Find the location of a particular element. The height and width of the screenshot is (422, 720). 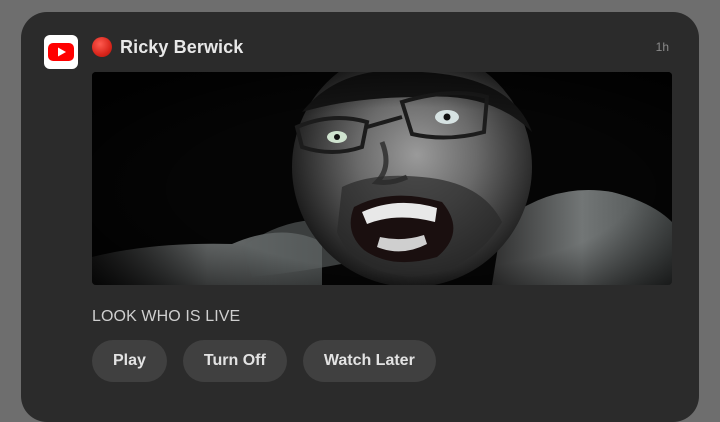

youtube-icon is located at coordinates (61, 52).